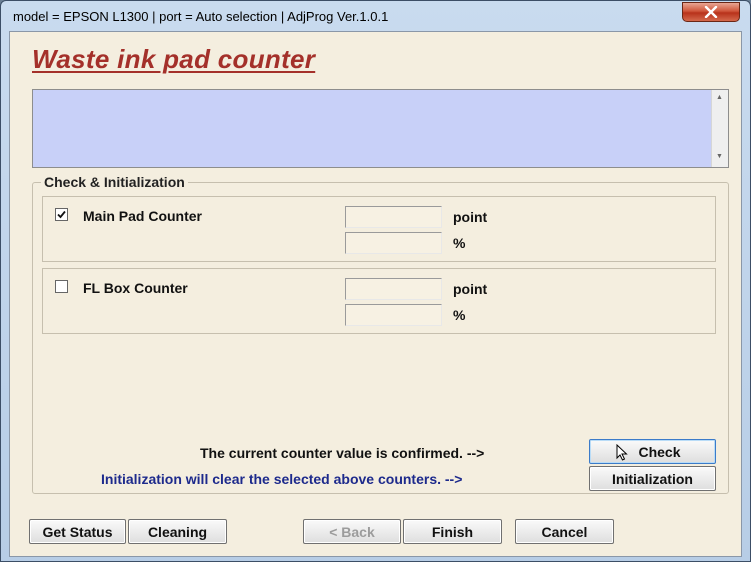  Describe the element at coordinates (719, 97) in the screenshot. I see `scroll-up-icon: ▲` at that location.